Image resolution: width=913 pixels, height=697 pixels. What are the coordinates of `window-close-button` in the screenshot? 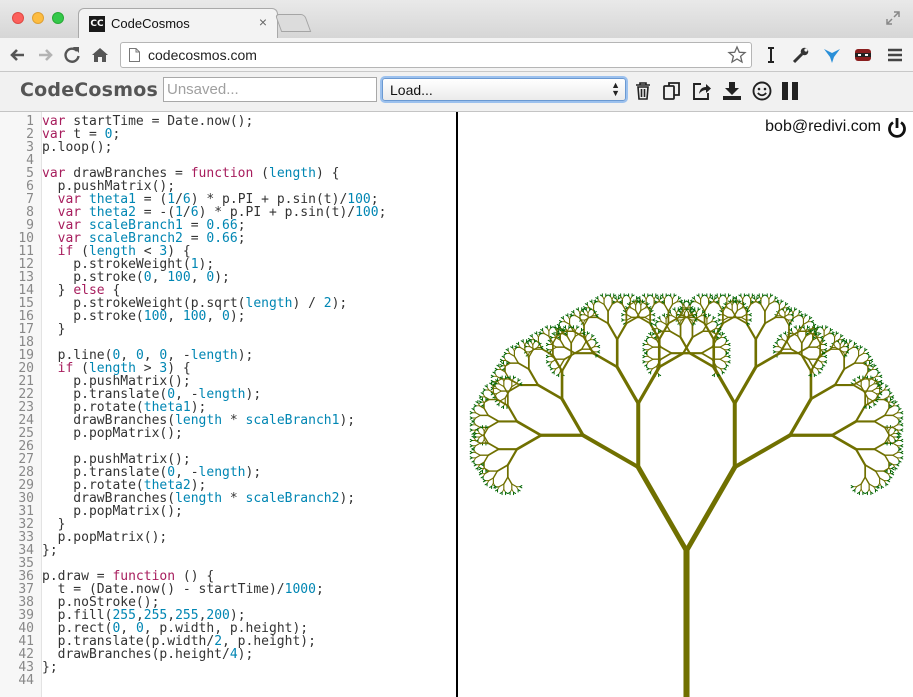 It's located at (18, 18).